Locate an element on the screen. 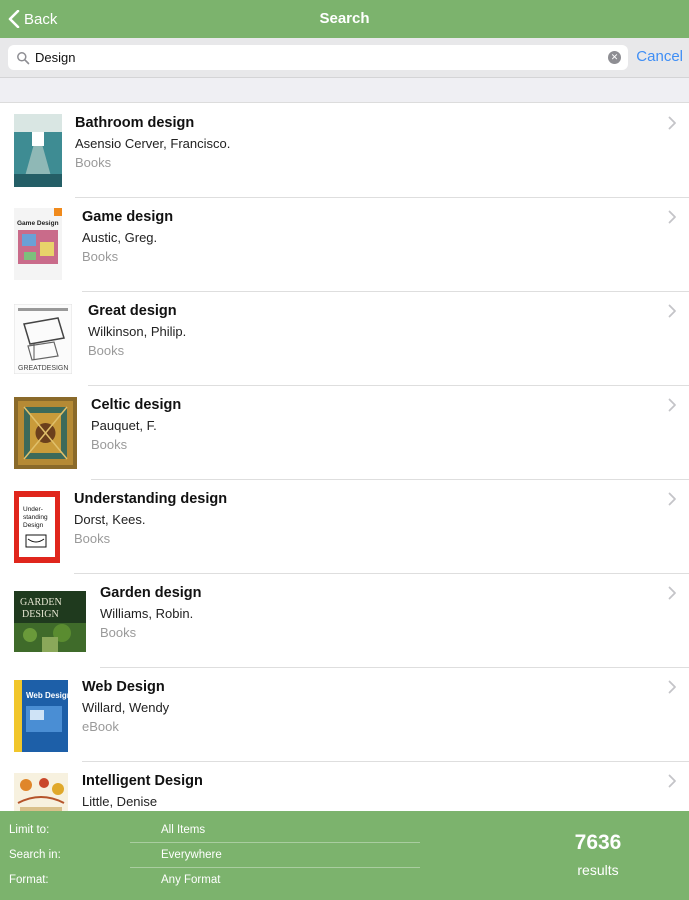 The height and width of the screenshot is (900, 689). cover-garden-line1: GARDEN is located at coordinates (41, 602).